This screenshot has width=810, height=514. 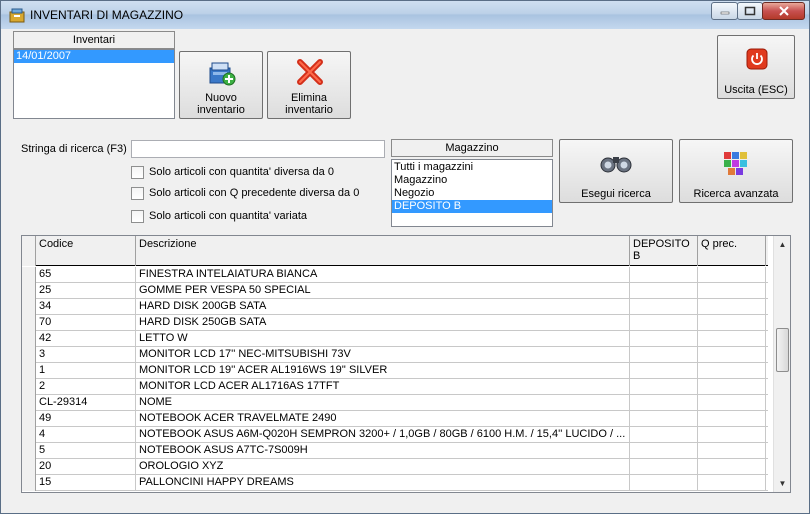 What do you see at coordinates (782, 483) in the screenshot?
I see `scroll-down-arrow: ▼` at bounding box center [782, 483].